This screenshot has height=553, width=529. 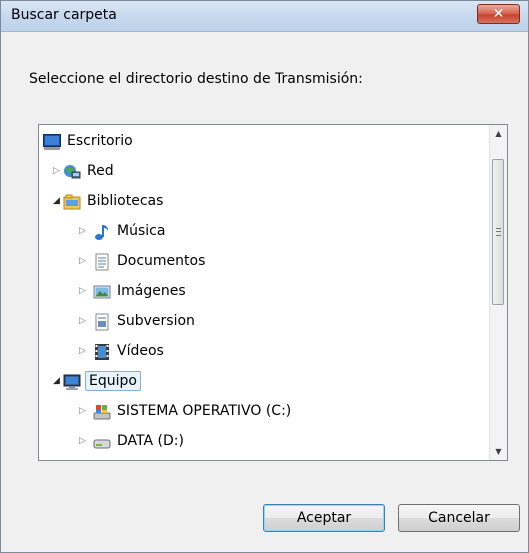 I want to click on scroll-down-icon: ▼, so click(x=498, y=451).